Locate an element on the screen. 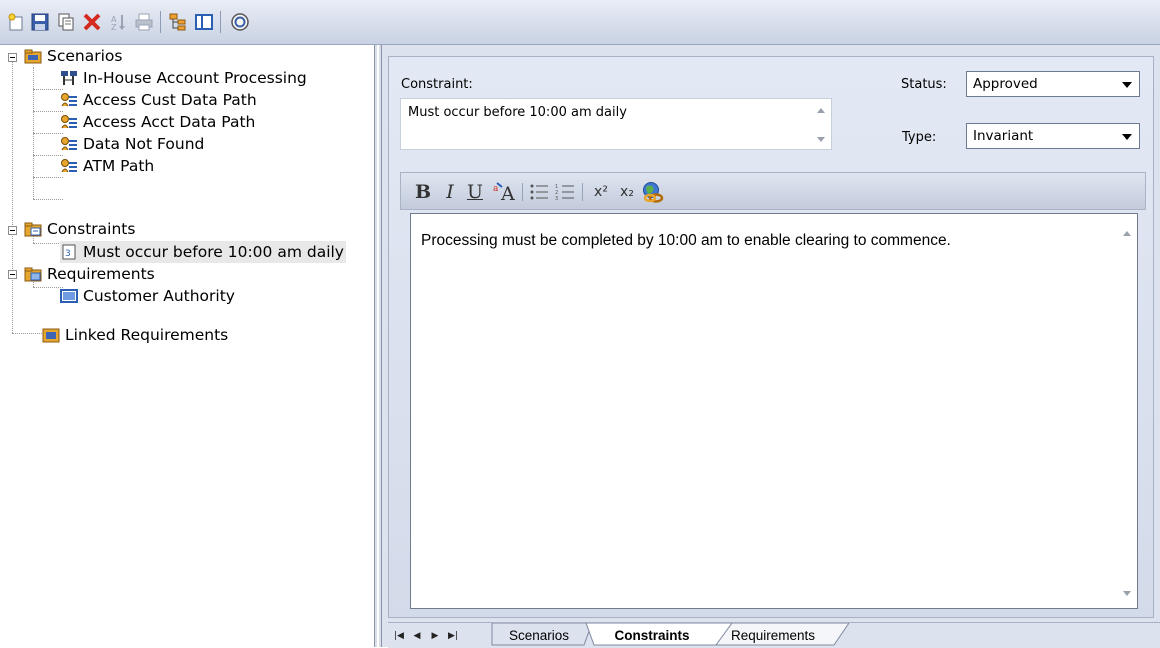 Image resolution: width=1160 pixels, height=648 pixels. tree-node-scenario: Data Not Found is located at coordinates (132, 144).